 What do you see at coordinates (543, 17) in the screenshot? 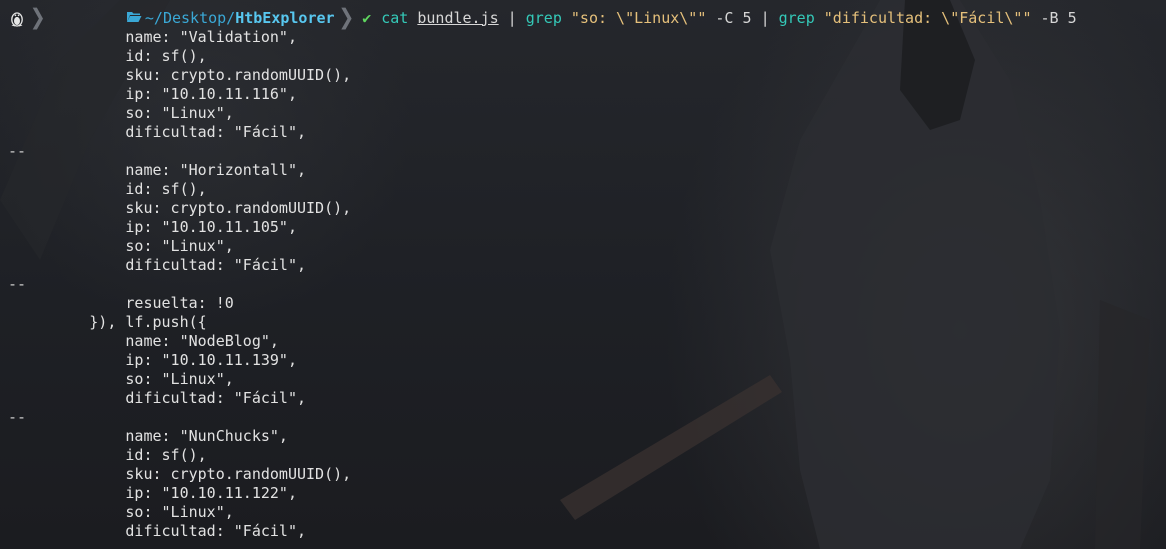
I see `grep-command-1: grep` at bounding box center [543, 17].